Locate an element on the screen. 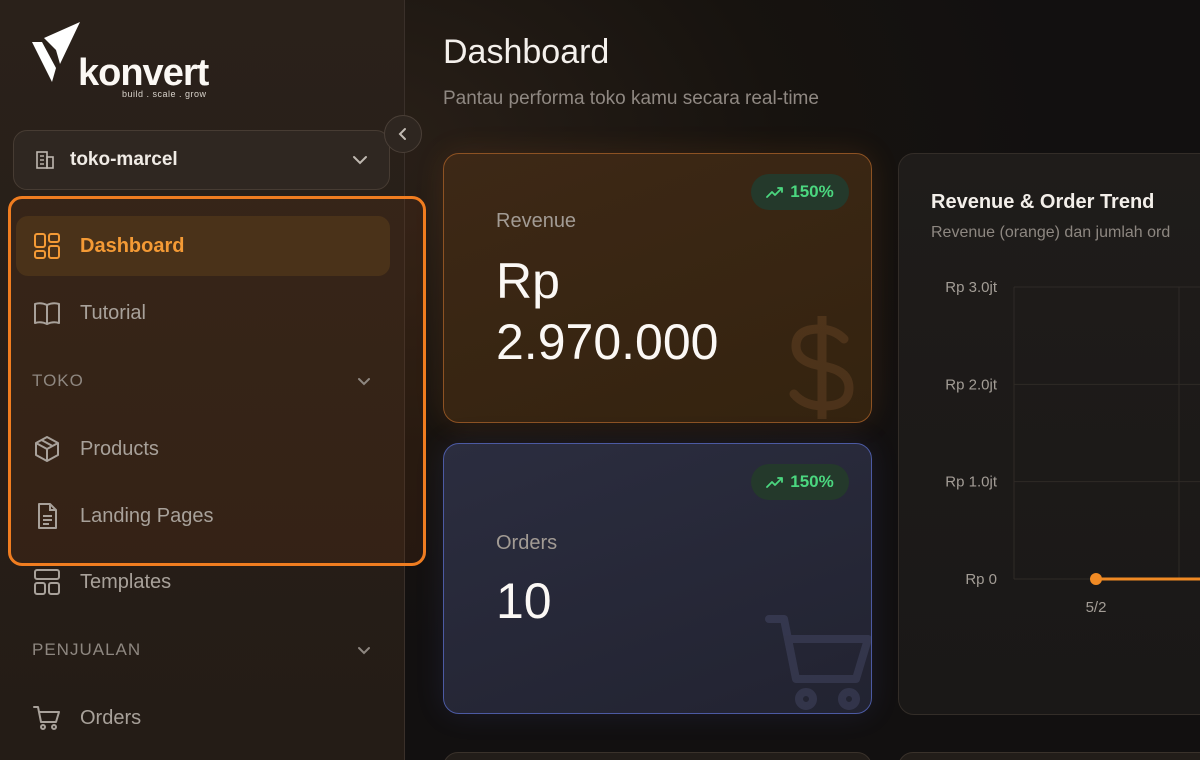 Image resolution: width=1200 pixels, height=760 pixels. section-label: PENJUALAN is located at coordinates (87, 649).